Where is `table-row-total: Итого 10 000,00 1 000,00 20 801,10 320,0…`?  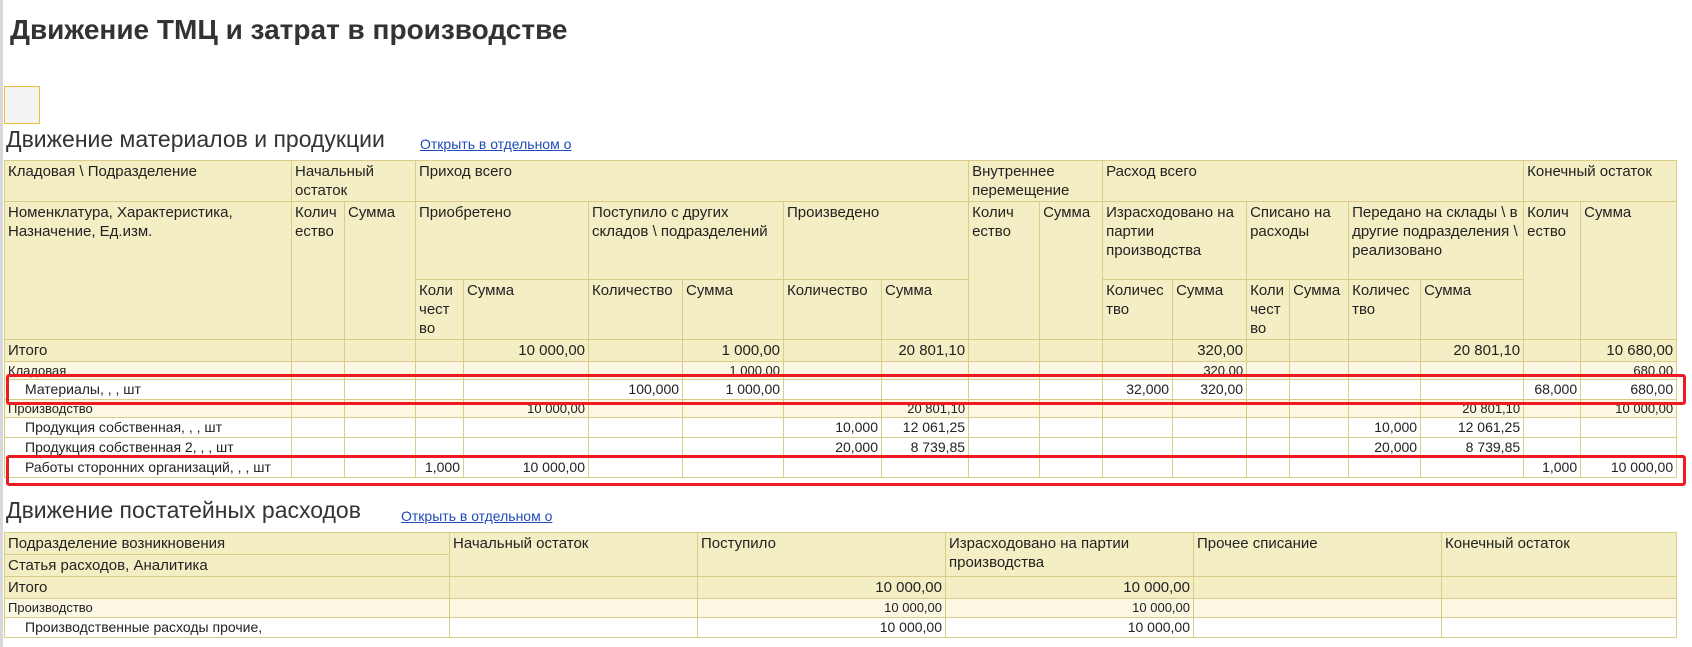 table-row-total: Итого 10 000,00 1 000,00 20 801,10 320,0… is located at coordinates (841, 350).